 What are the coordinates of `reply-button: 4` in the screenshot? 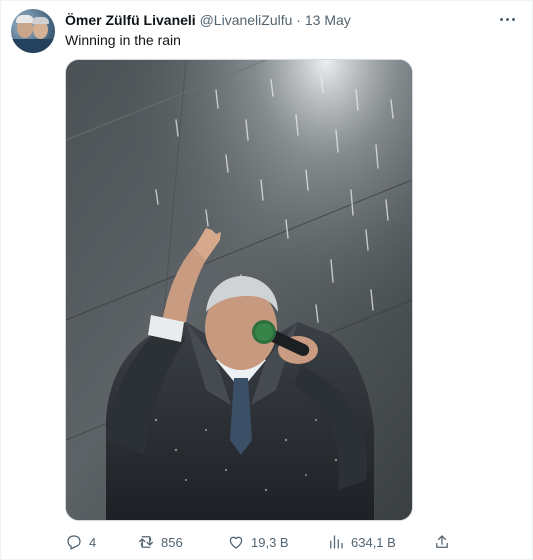 It's located at (80, 542).